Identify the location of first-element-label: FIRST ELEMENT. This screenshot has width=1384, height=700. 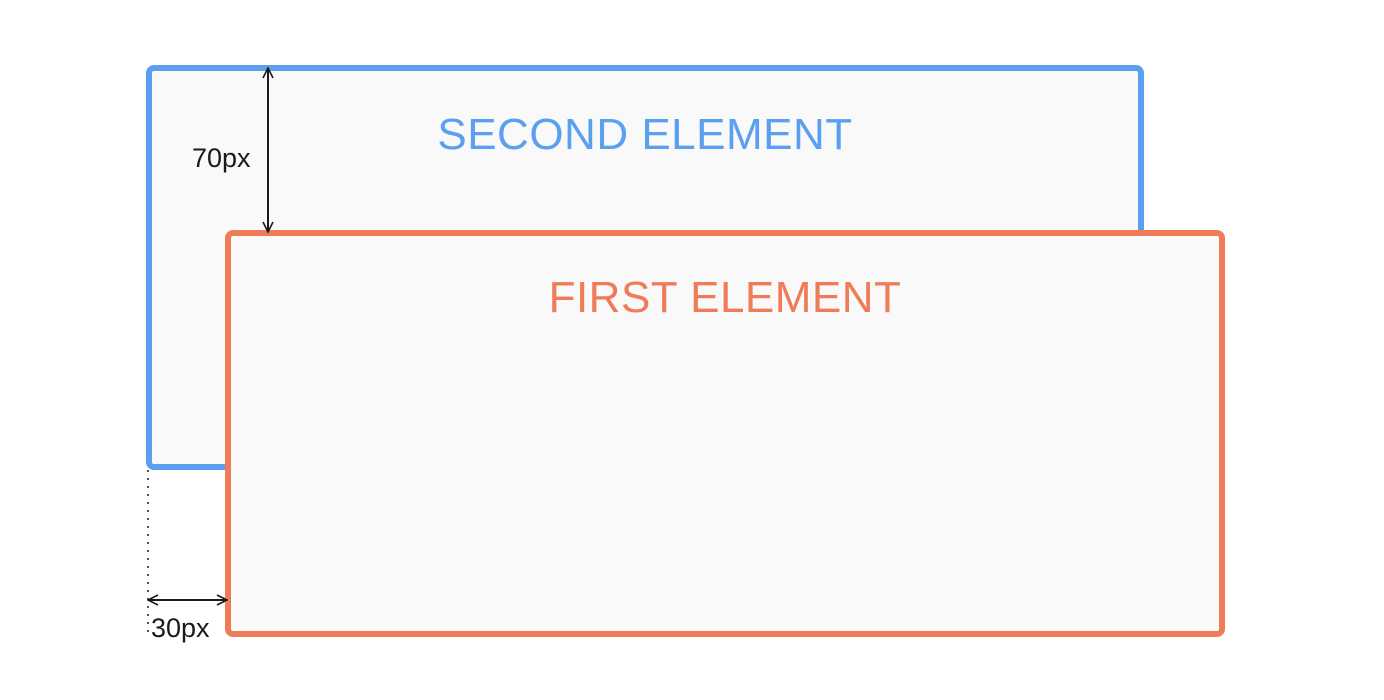
(725, 297).